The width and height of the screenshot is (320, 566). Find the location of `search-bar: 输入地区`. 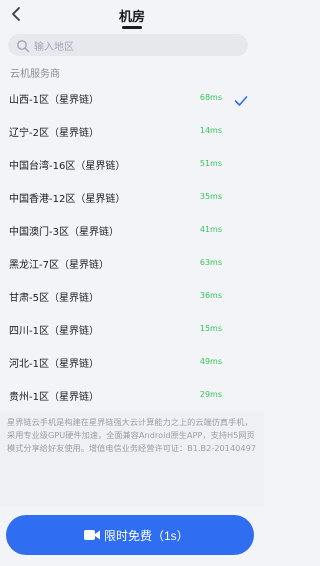

search-bar: 输入地区 is located at coordinates (128, 45).